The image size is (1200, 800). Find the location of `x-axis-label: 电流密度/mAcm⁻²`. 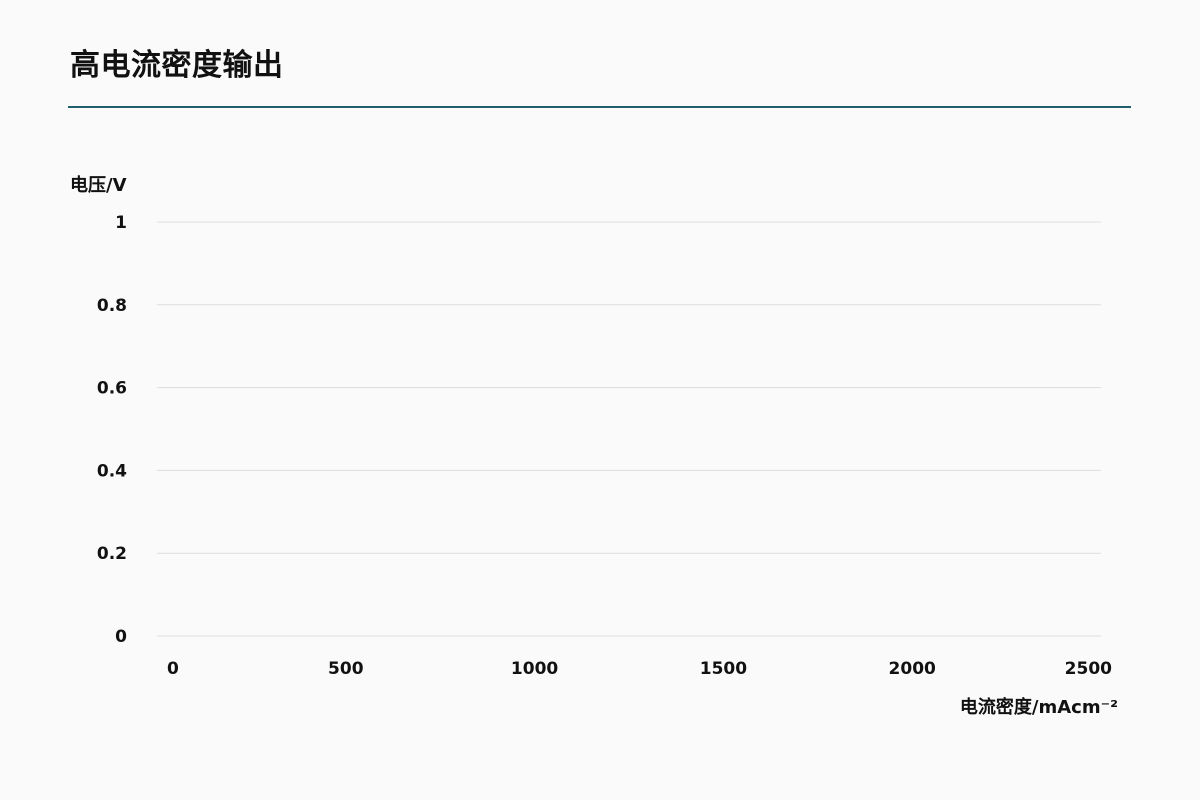

x-axis-label: 电流密度/mAcm⁻² is located at coordinates (1039, 707).